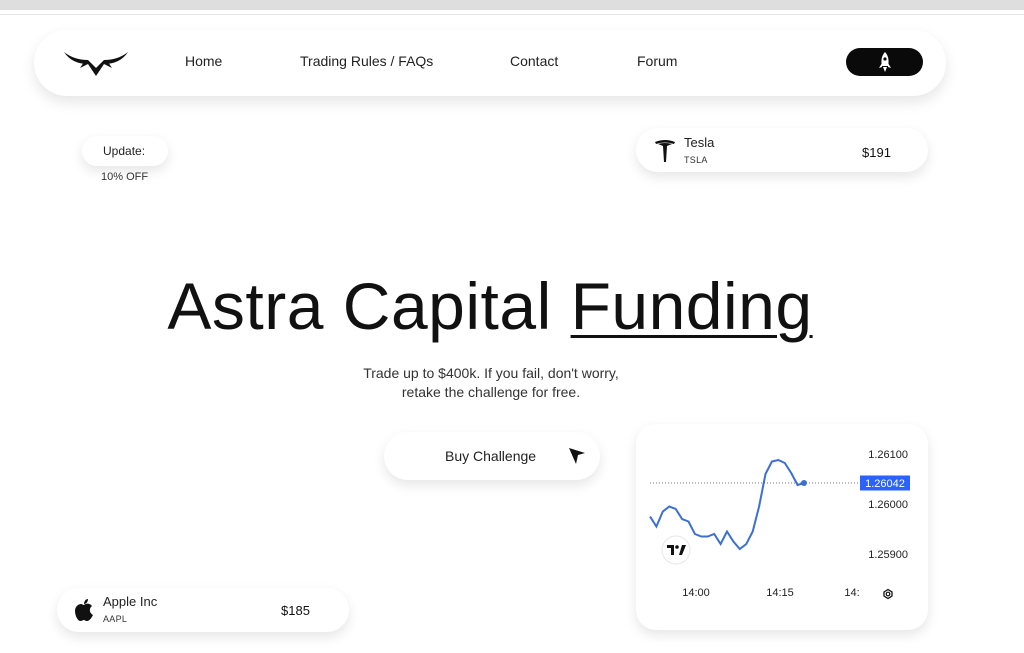 This screenshot has width=1024, height=653. I want to click on y-tick-label: 1.25900, so click(888, 555).